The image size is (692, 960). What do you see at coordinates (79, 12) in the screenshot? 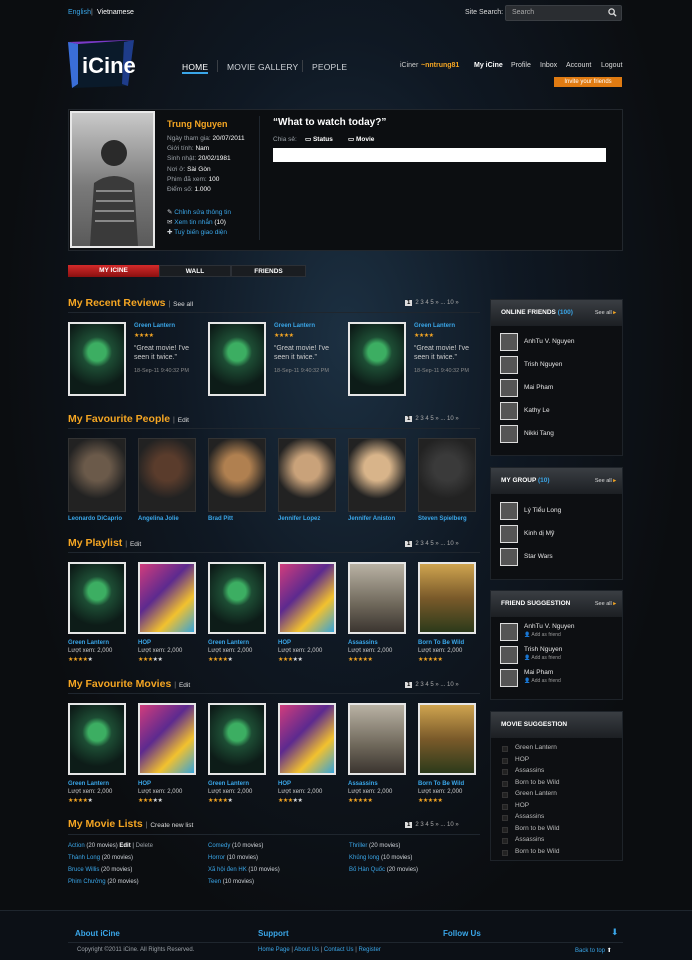
I see `lang-english-link: English` at bounding box center [79, 12].